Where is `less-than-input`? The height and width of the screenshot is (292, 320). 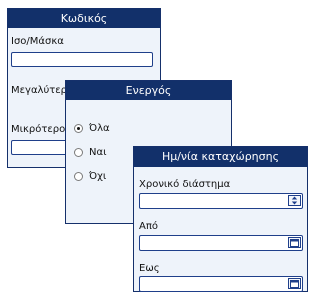 less-than-input is located at coordinates (41, 147).